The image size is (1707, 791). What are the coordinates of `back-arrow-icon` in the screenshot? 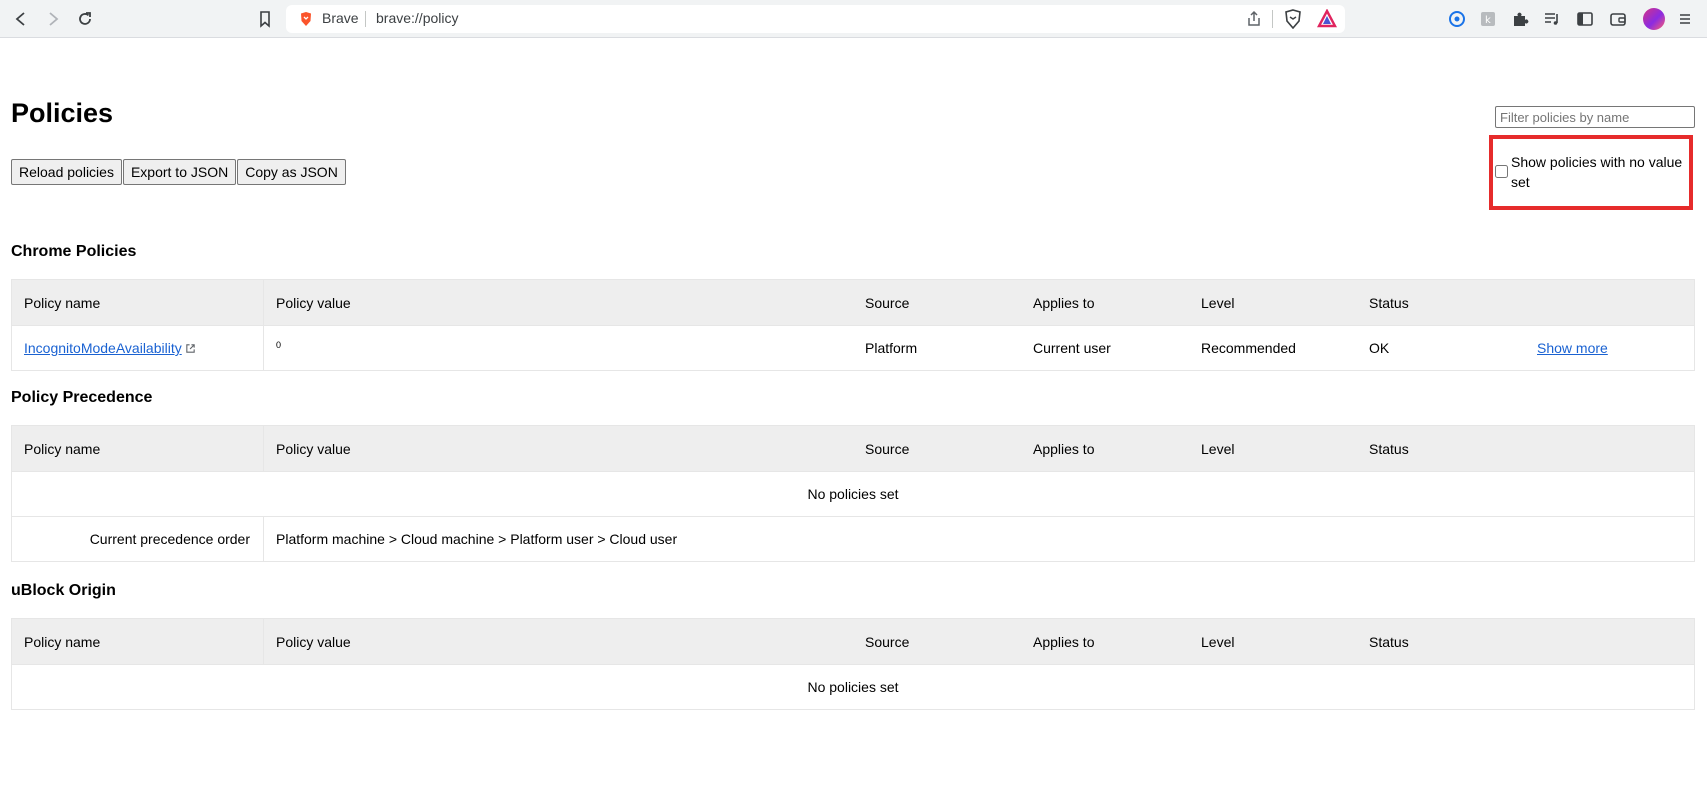 It's located at (21, 19).